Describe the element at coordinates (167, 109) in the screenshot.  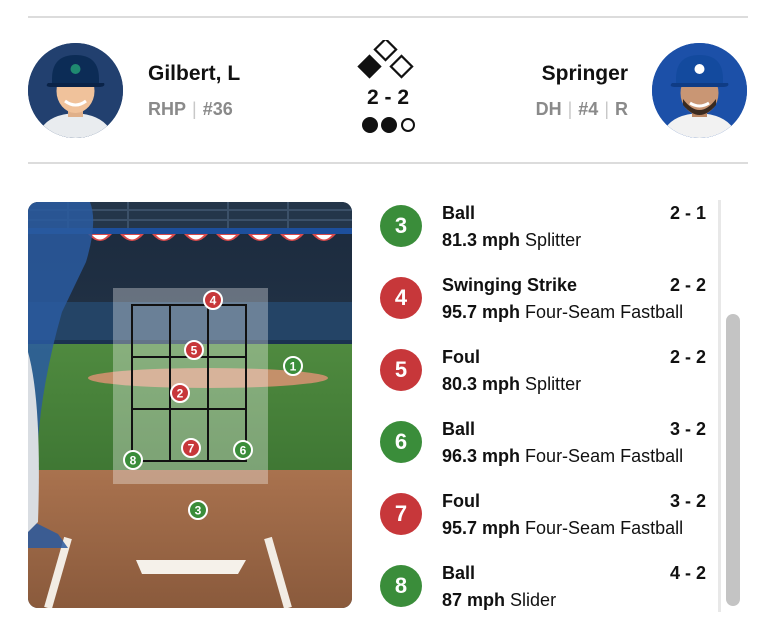
I see `pitcher-hand: RHP` at that location.